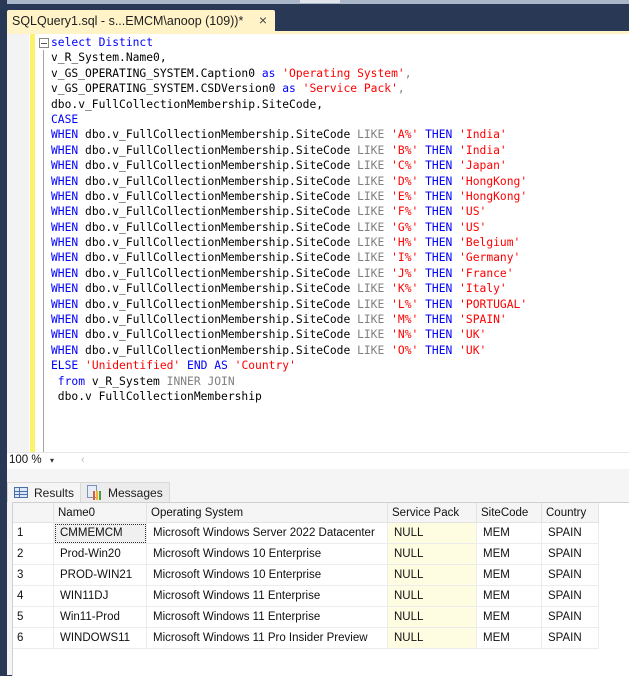  I want to click on cell-name0: CMMEMCM, so click(100, 533).